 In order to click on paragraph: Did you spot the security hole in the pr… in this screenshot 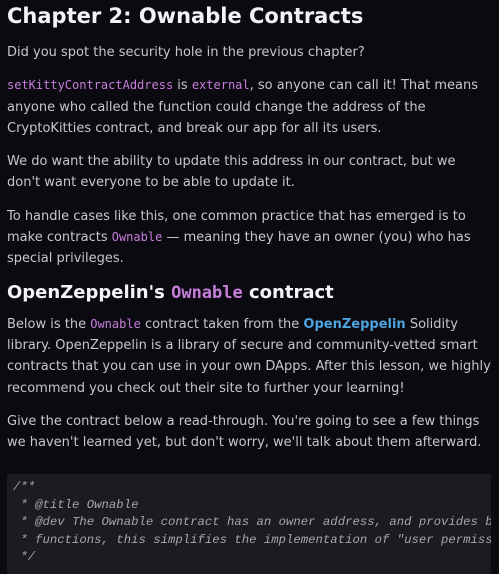, I will do `click(186, 52)`.